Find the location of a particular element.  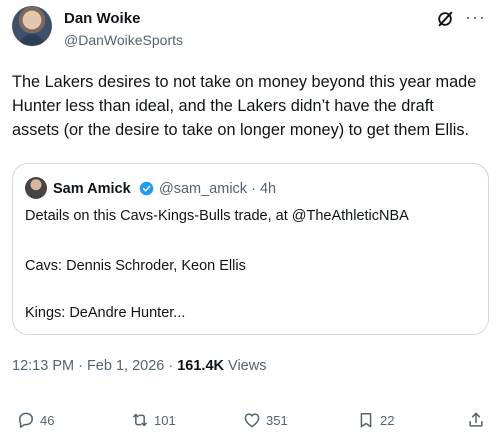

like-icon is located at coordinates (252, 420).